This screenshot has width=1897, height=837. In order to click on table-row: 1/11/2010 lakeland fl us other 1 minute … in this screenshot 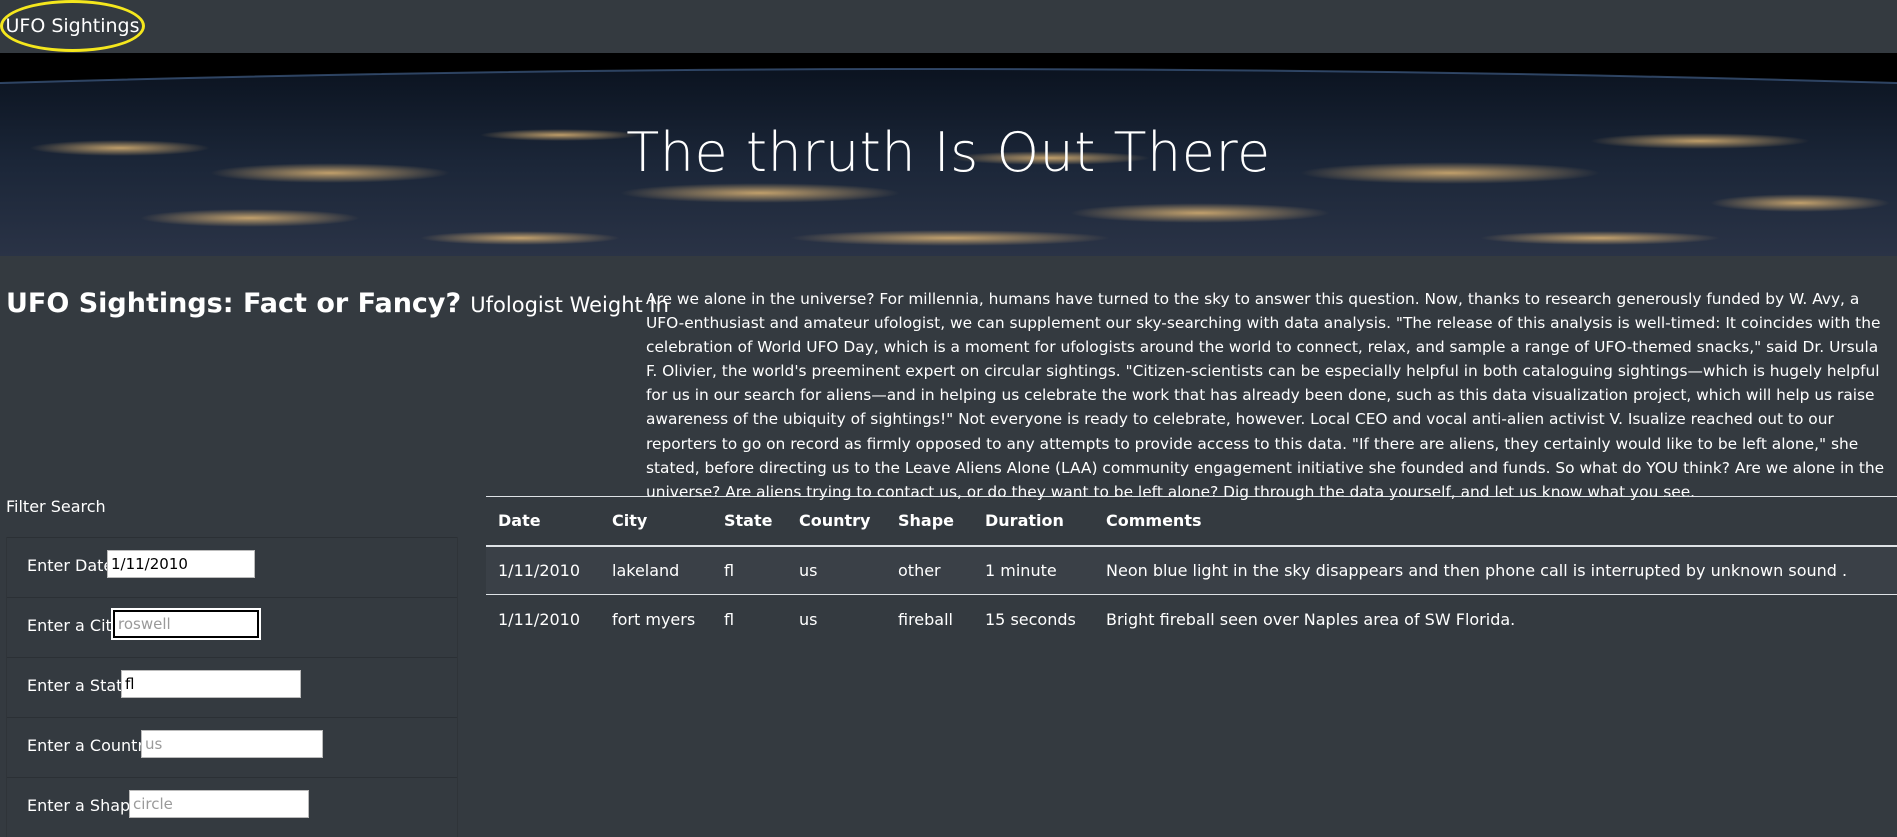, I will do `click(1191, 570)`.